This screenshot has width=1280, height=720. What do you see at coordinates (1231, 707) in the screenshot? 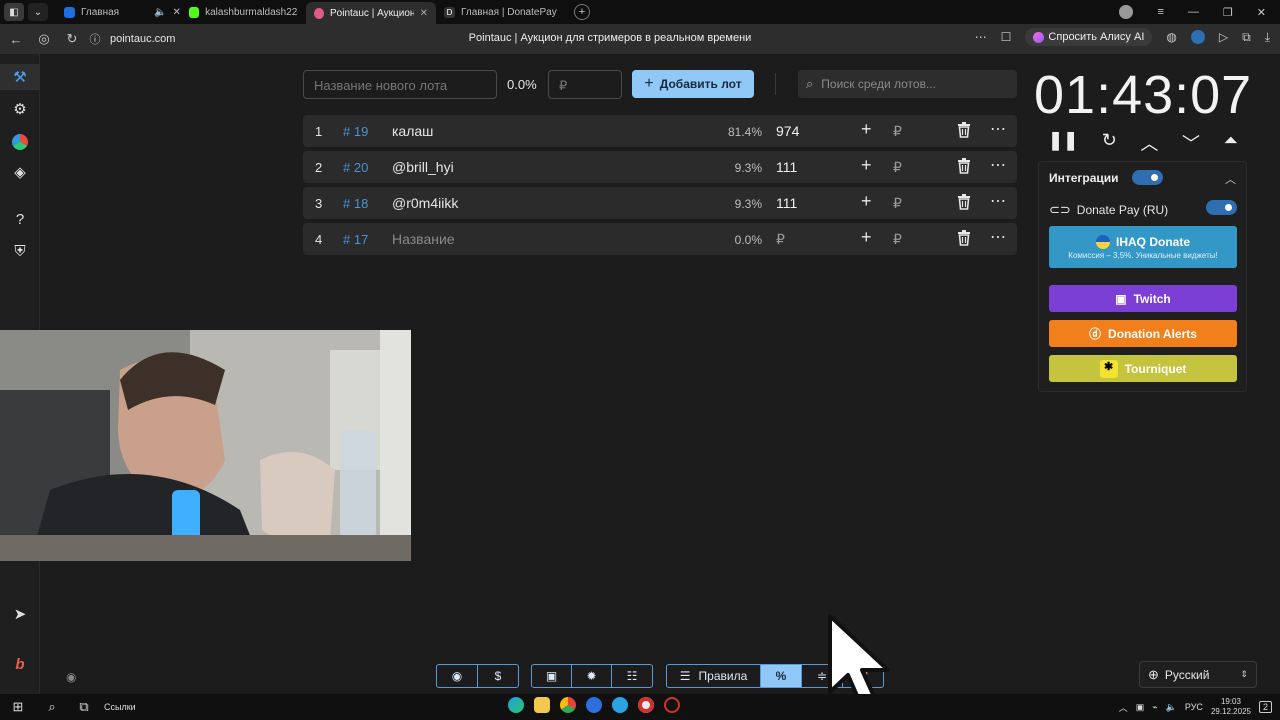
I see `clock: 19:03 29.12.2025` at bounding box center [1231, 707].